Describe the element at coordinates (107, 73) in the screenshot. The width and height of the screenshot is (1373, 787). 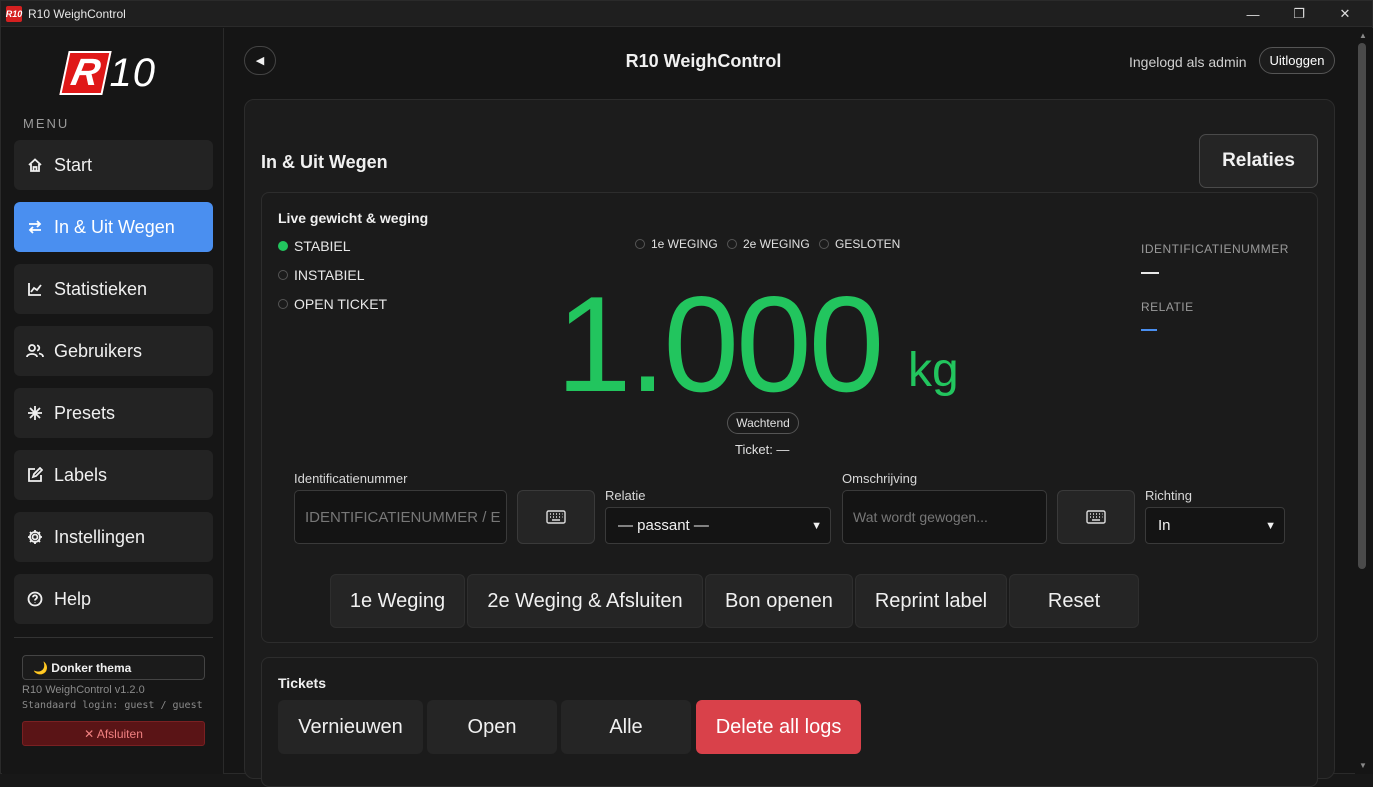
I see `brand-logo: R 10` at that location.